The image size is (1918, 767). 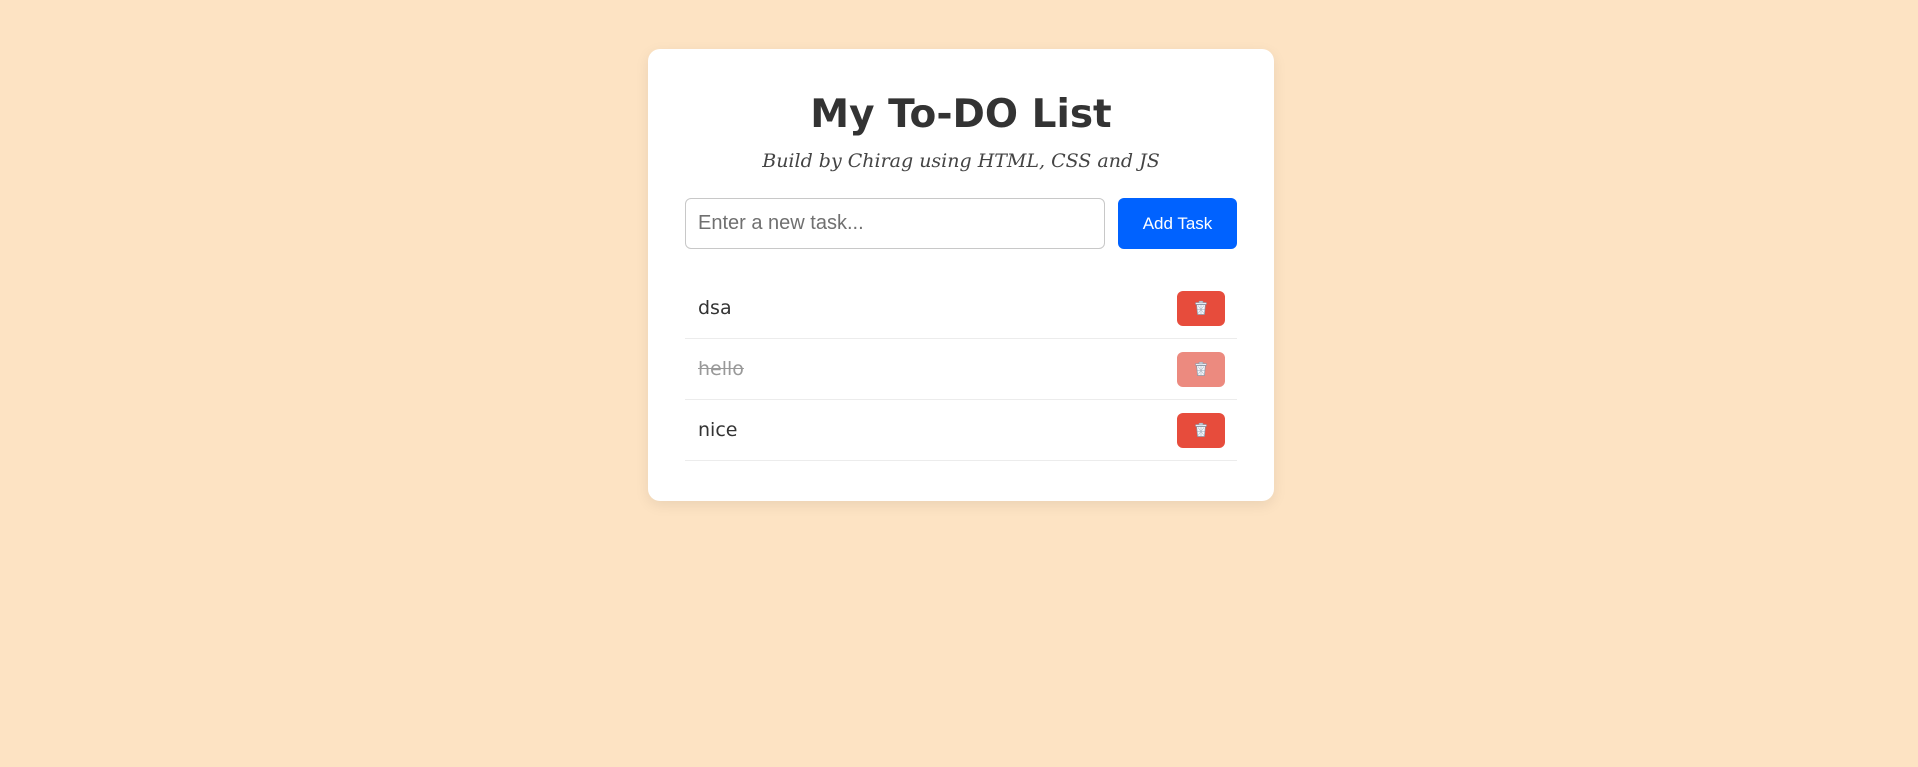 What do you see at coordinates (961, 161) in the screenshot?
I see `page-subtitle: Build by Chirag using HTML, CSS and JS` at bounding box center [961, 161].